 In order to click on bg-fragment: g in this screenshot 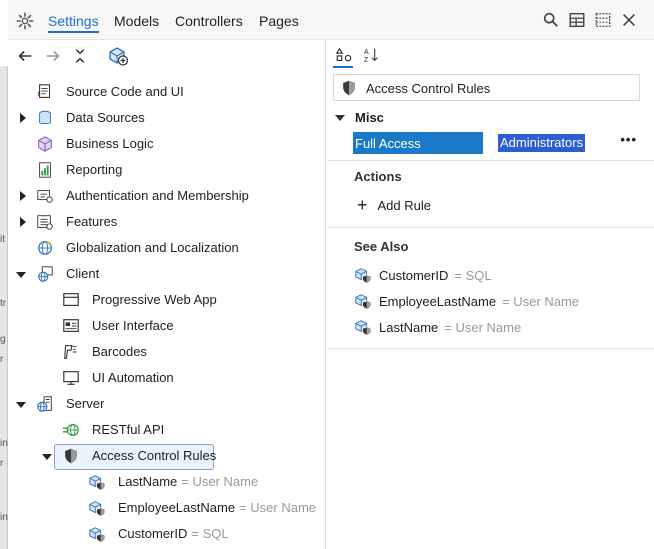, I will do `click(3, 339)`.